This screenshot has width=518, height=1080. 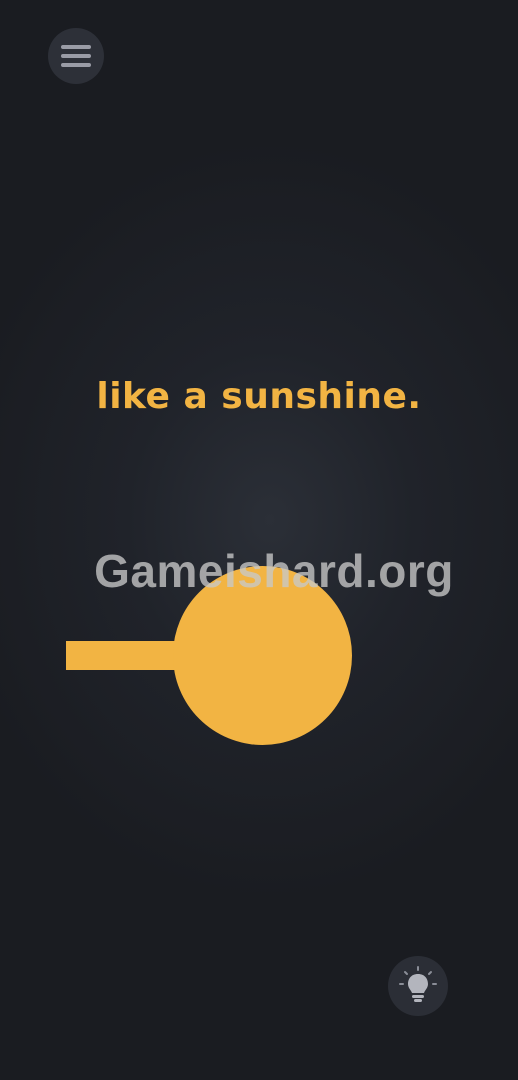 I want to click on lightbulb-icon, so click(x=418, y=984).